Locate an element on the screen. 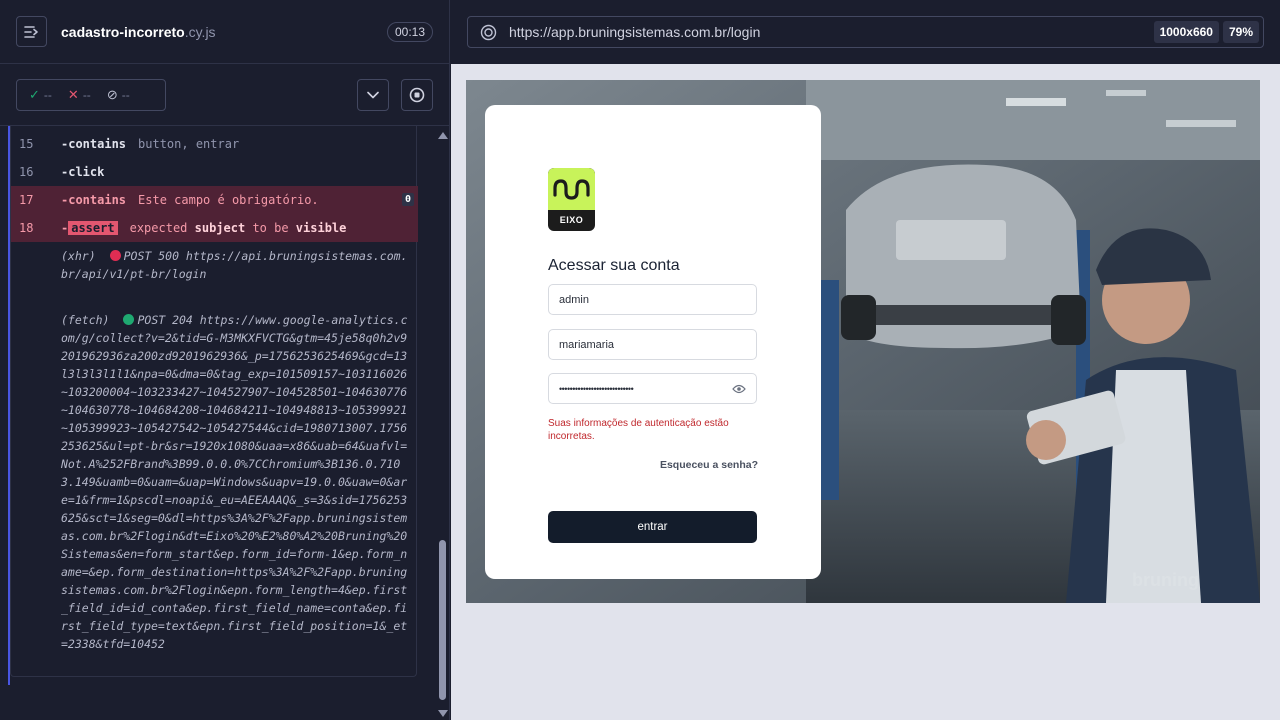 Image resolution: width=1280 pixels, height=720 pixels. toggle-specs-button is located at coordinates (31, 31).